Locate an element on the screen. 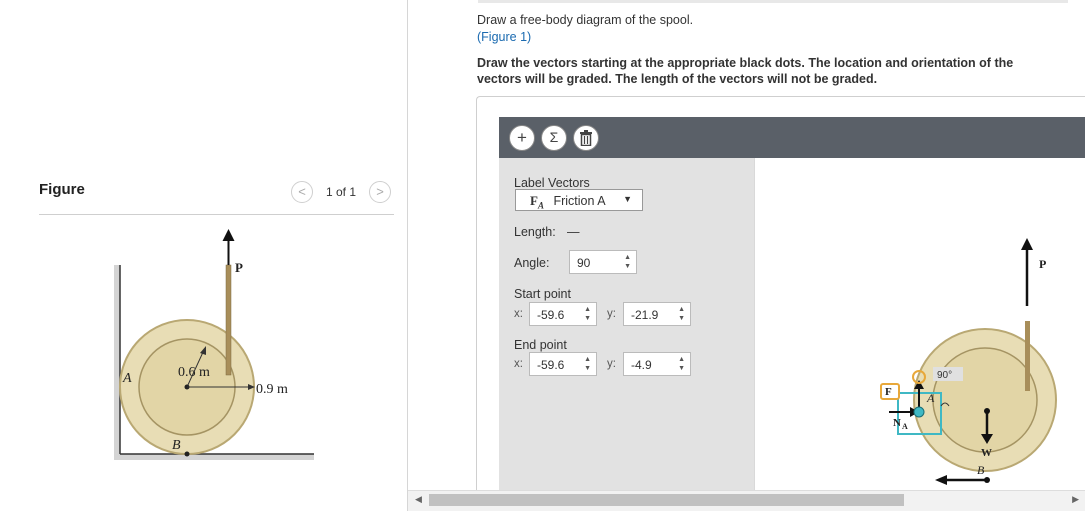 This screenshot has height=511, width=1085. canvas-rope-rod is located at coordinates (1027, 356).